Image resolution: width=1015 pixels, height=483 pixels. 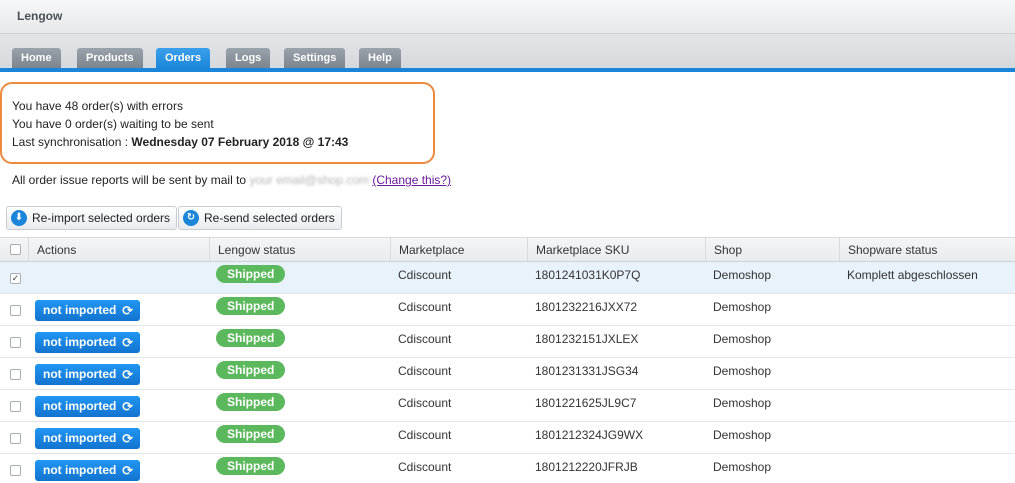 What do you see at coordinates (248, 58) in the screenshot?
I see `tab-logs: Logs` at bounding box center [248, 58].